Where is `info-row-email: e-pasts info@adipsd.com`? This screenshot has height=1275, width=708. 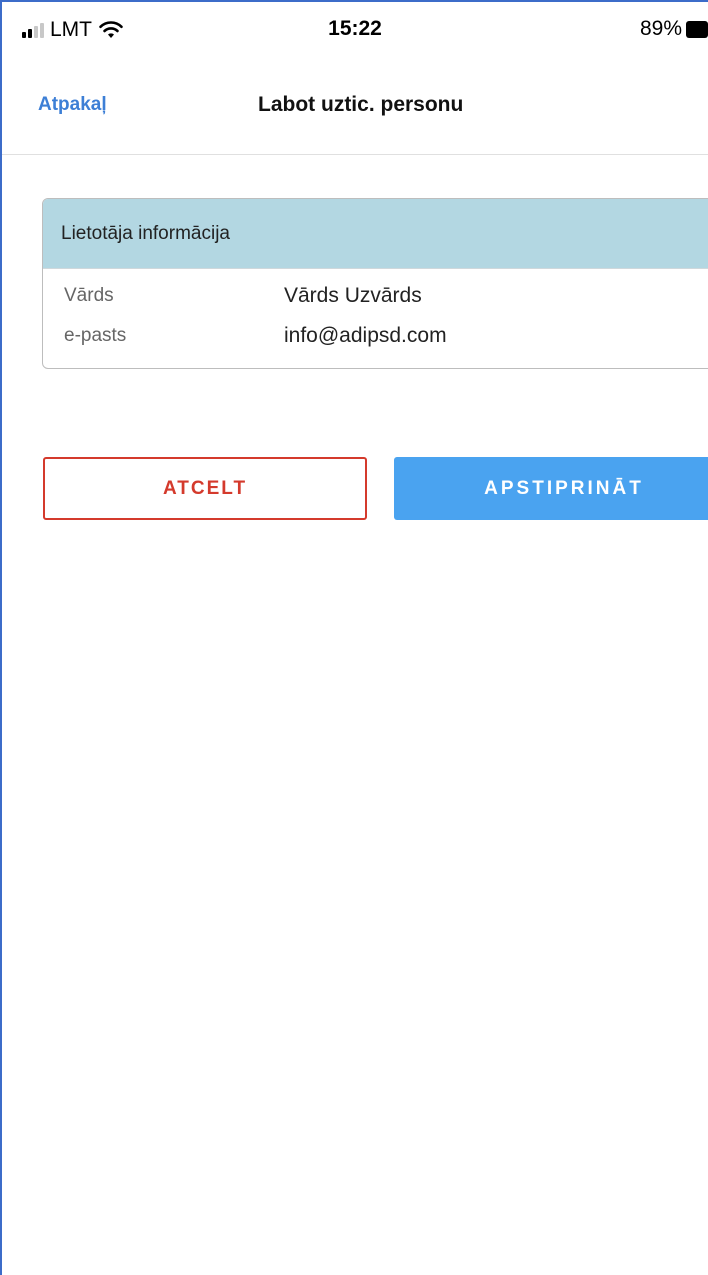
info-row-email: e-pasts info@adipsd.com is located at coordinates (375, 336).